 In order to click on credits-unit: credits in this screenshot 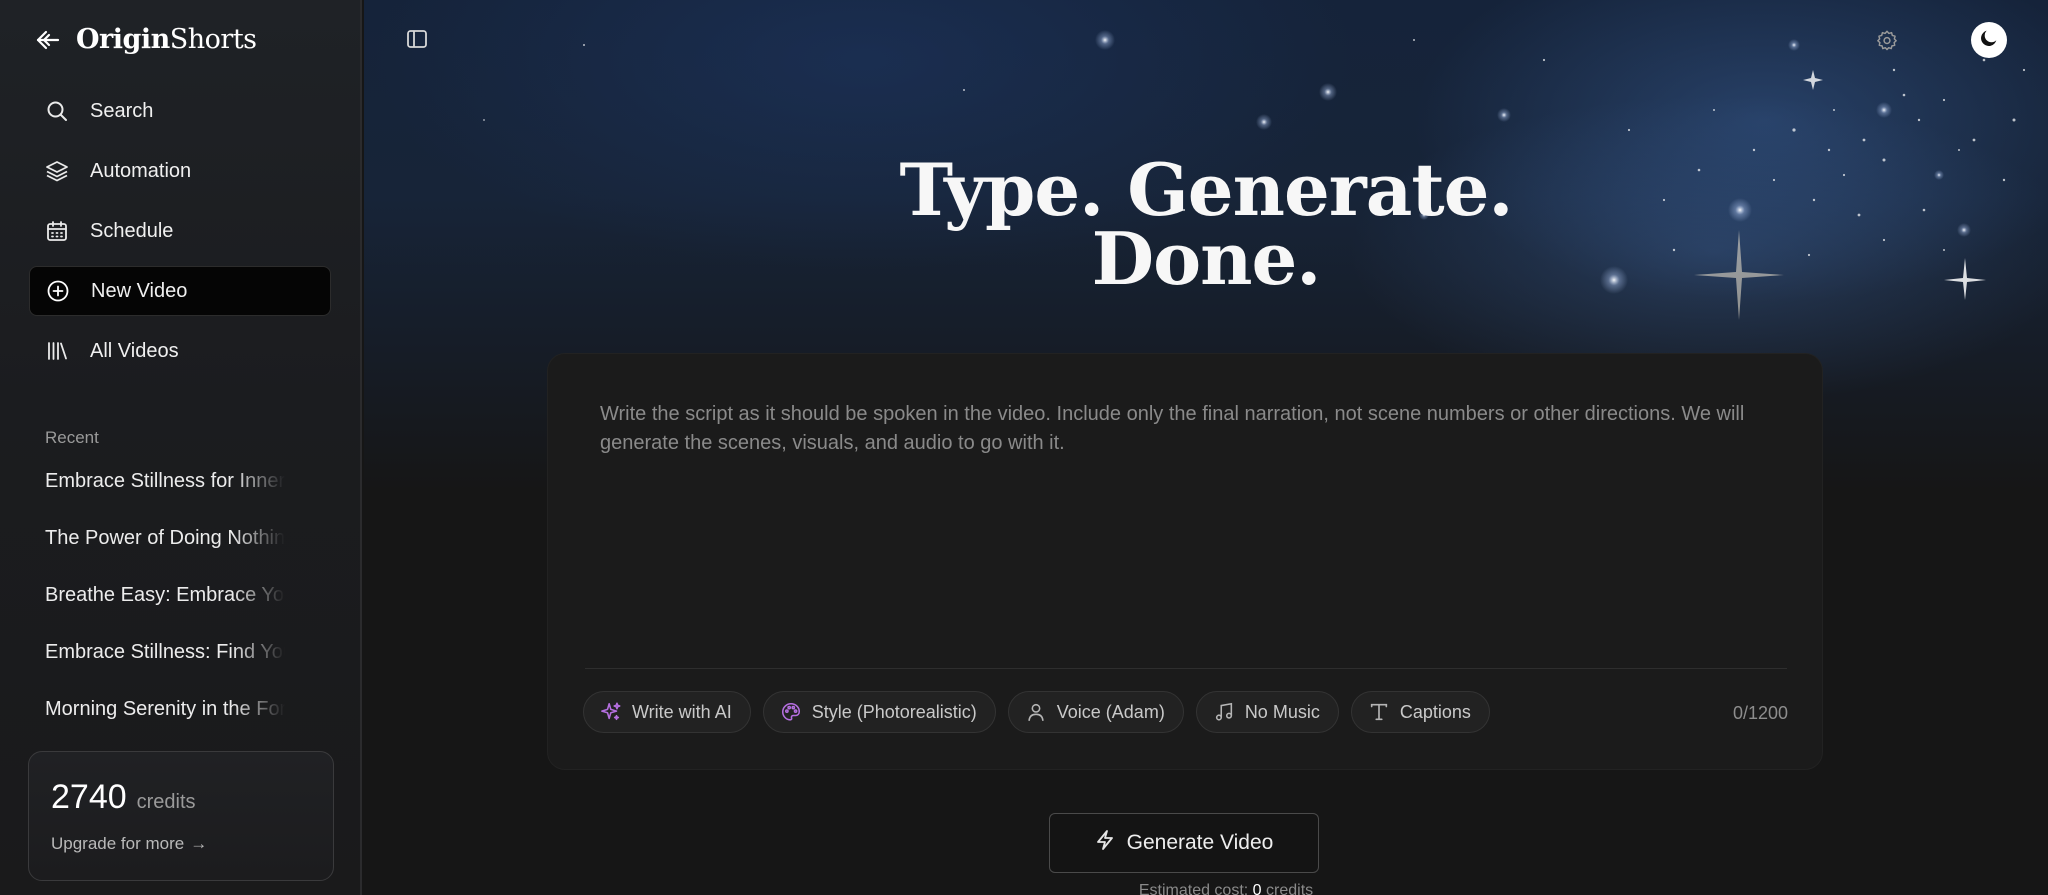, I will do `click(166, 802)`.